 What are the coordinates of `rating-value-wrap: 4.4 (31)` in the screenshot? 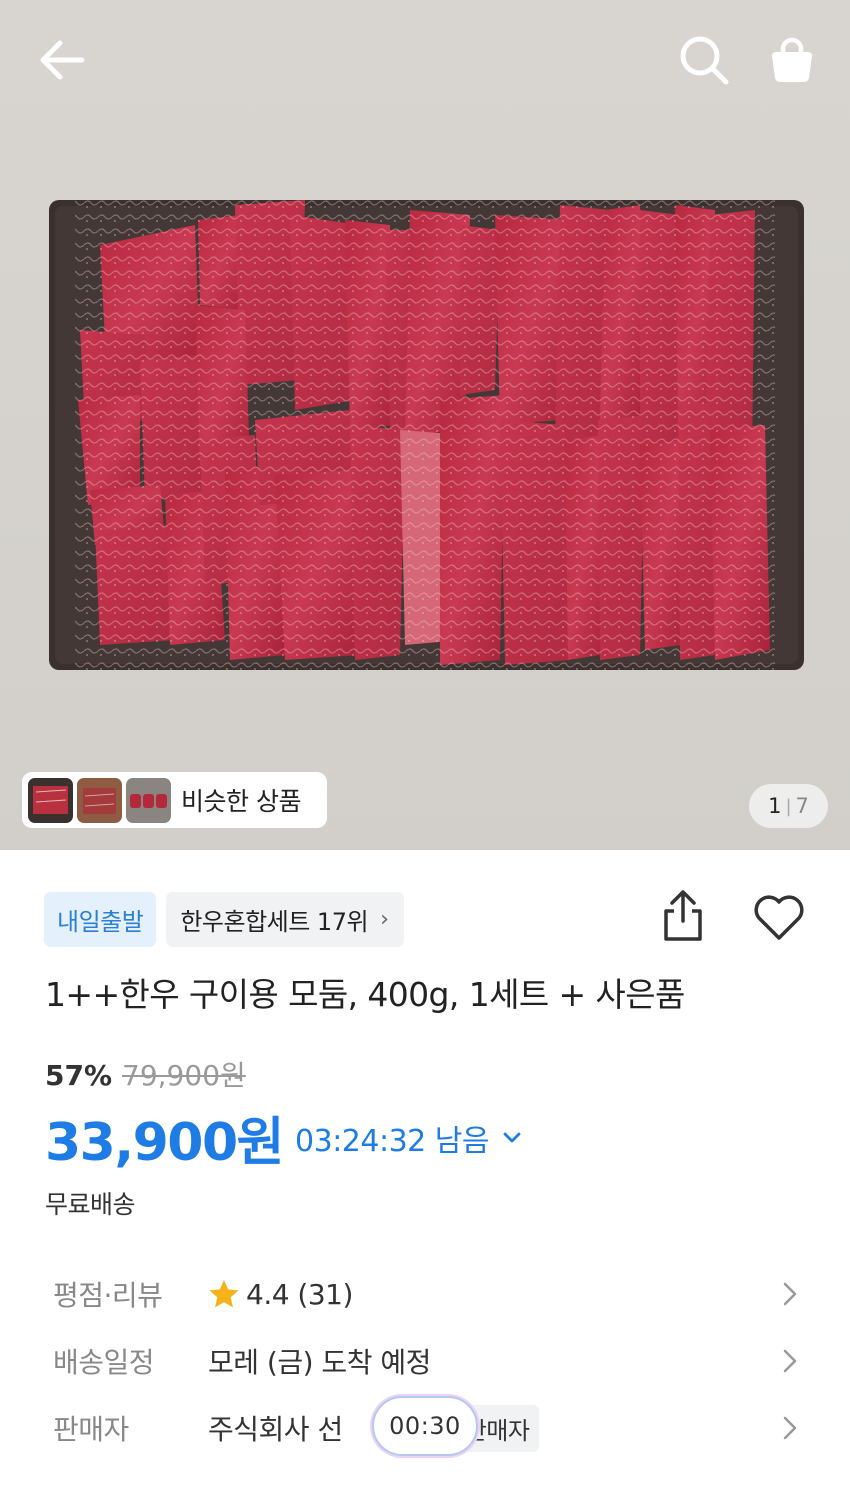 It's located at (280, 1294).